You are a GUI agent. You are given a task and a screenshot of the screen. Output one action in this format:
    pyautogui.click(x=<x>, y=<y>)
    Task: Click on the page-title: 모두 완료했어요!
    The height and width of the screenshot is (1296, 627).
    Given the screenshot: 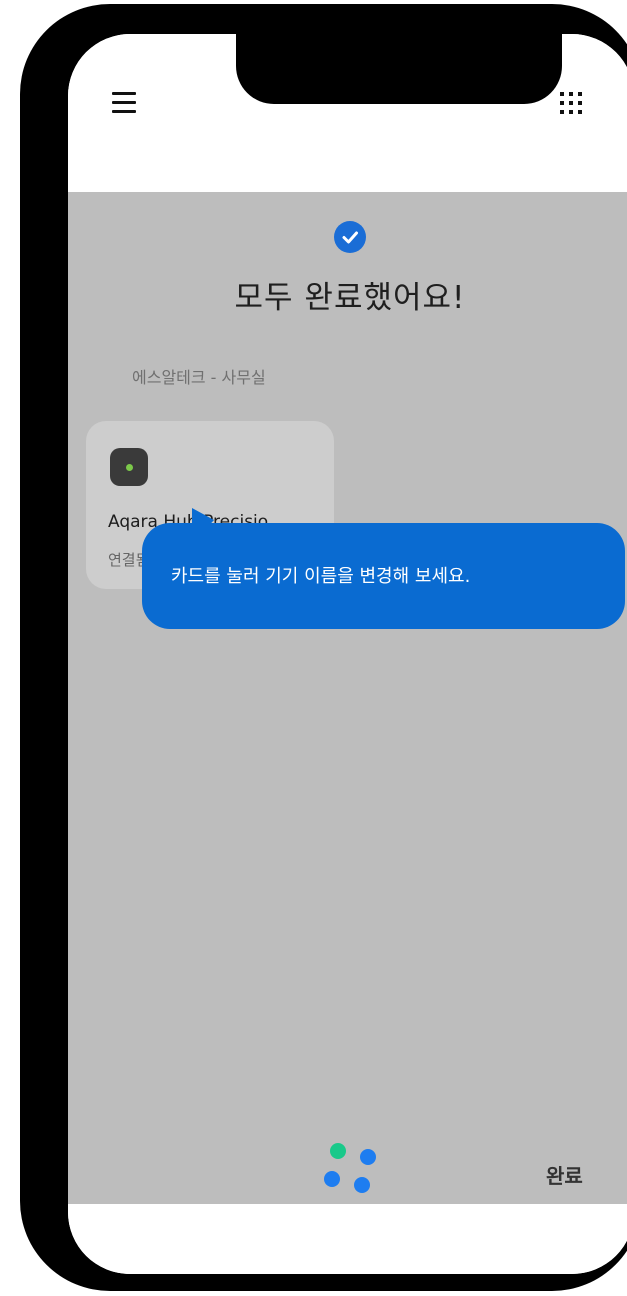 What is the action you would take?
    pyautogui.click(x=350, y=298)
    